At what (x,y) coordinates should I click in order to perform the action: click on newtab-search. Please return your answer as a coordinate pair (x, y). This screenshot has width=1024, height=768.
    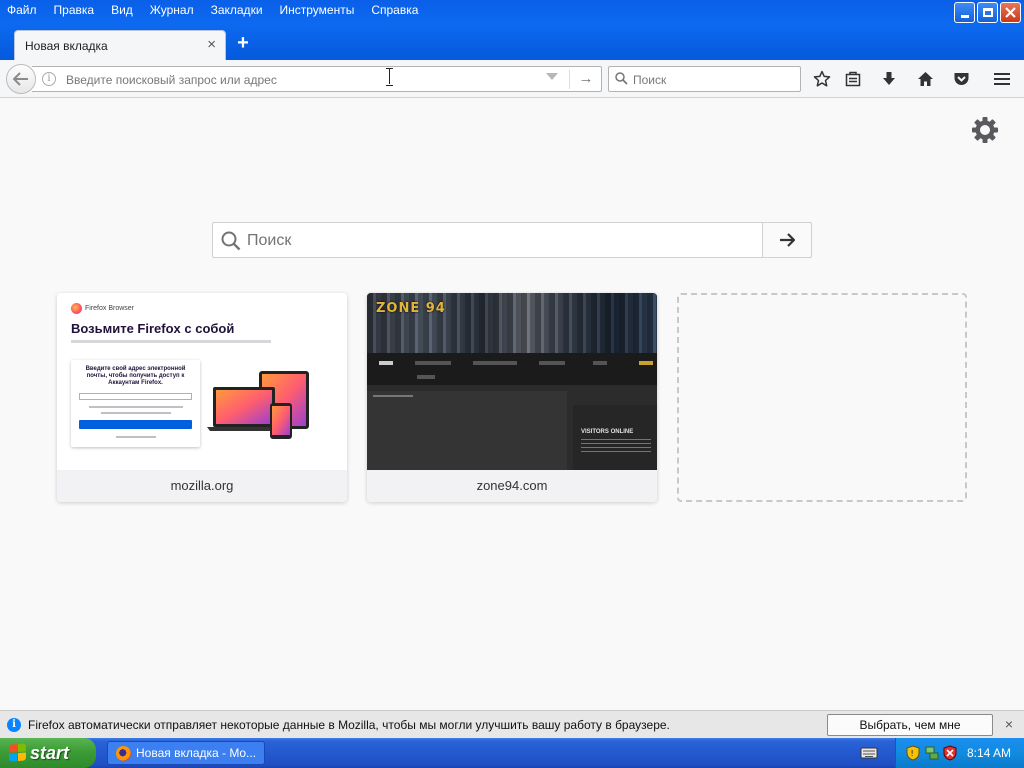
    Looking at the image, I should click on (512, 240).